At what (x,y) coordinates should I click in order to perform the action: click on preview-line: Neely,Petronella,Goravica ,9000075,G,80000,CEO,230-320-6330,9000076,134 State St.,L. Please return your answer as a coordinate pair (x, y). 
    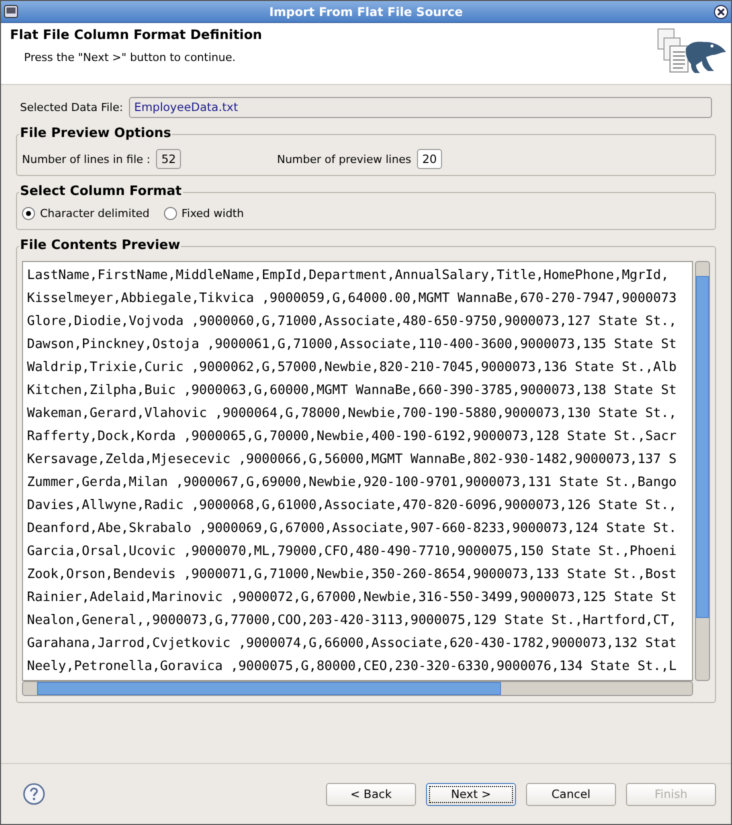
    Looking at the image, I should click on (352, 667).